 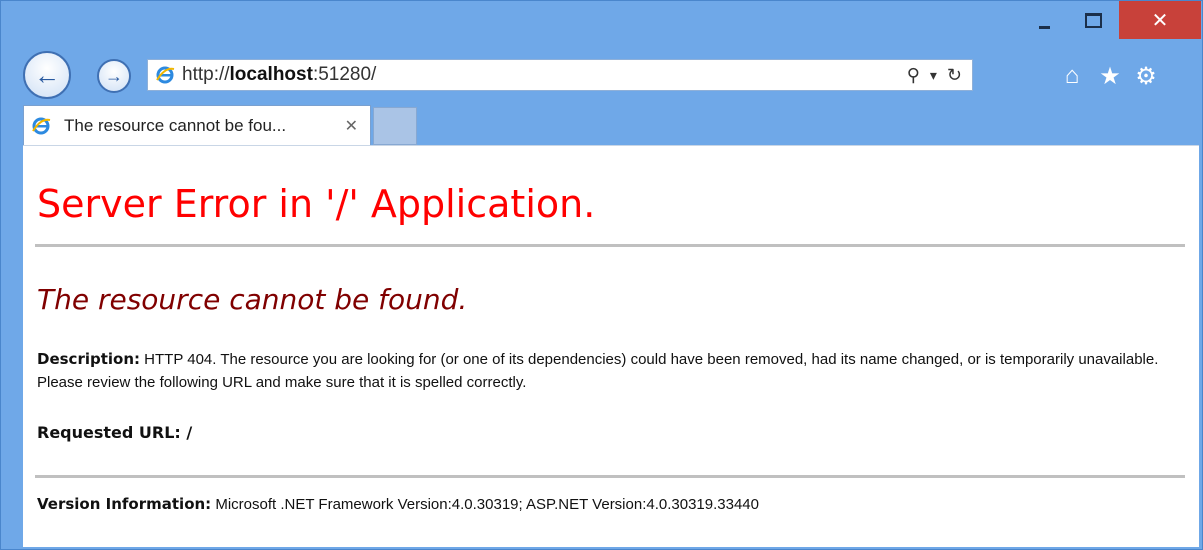 I want to click on forward-button: →, so click(x=114, y=76).